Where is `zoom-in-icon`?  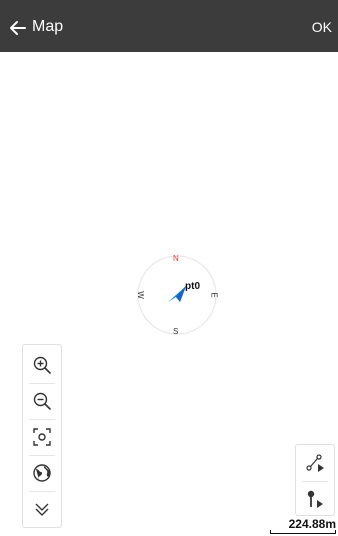 zoom-in-icon is located at coordinates (42, 365).